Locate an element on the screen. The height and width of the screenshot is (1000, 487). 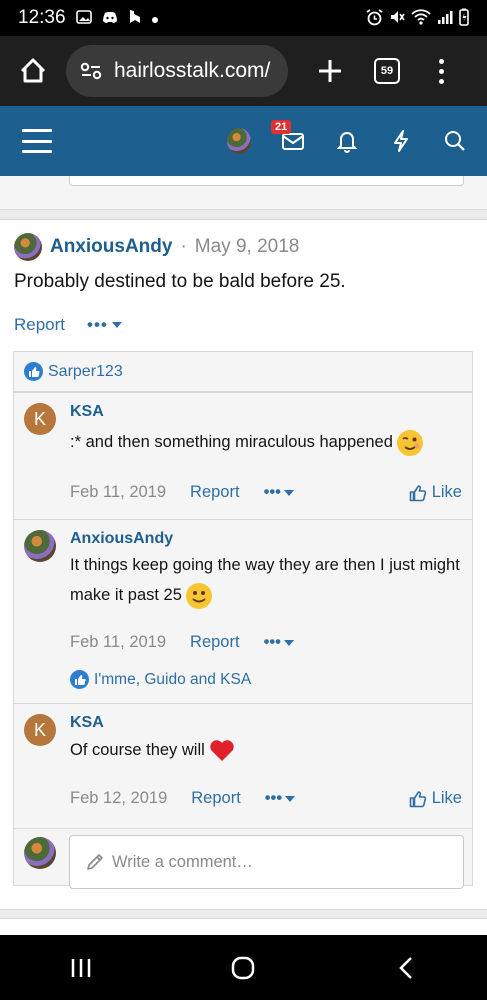
comment-author: AnxiousAndy is located at coordinates (121, 539).